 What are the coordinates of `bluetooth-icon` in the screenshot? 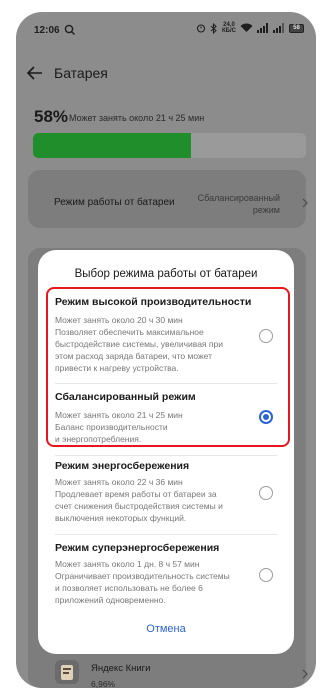 It's located at (213, 28).